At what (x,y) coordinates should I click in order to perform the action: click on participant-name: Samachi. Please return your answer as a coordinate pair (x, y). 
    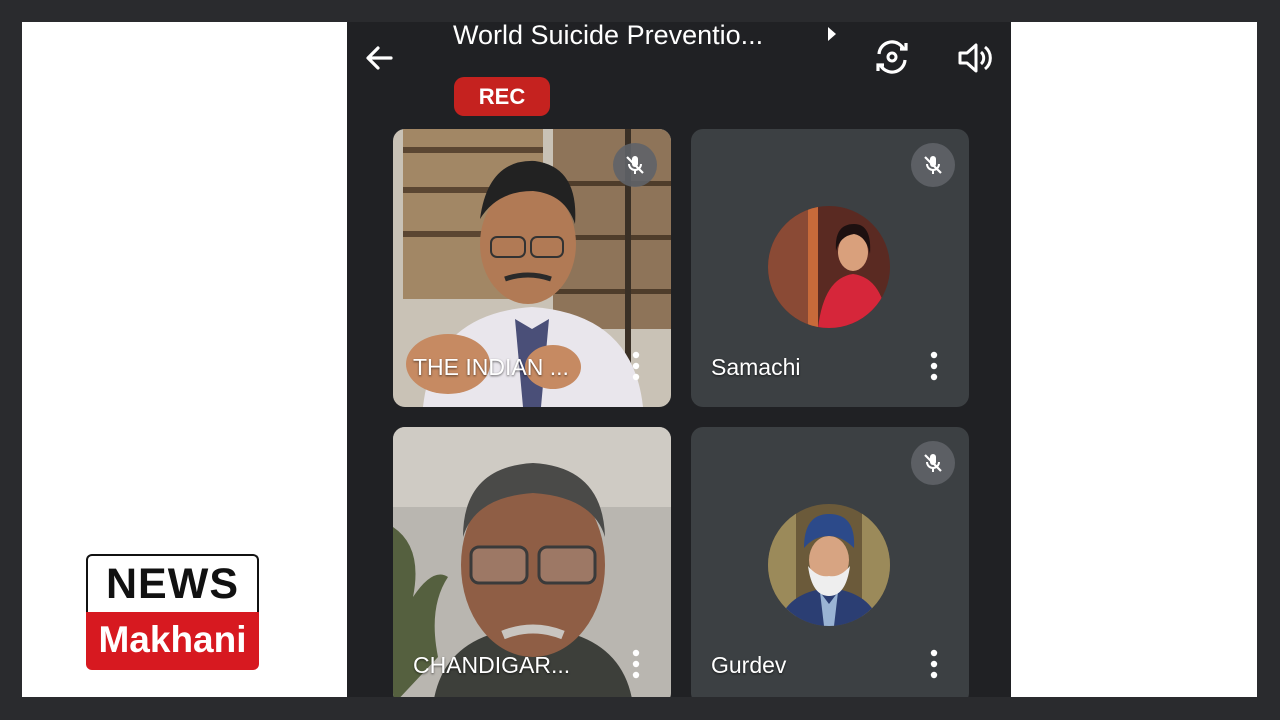
    Looking at the image, I should click on (756, 367).